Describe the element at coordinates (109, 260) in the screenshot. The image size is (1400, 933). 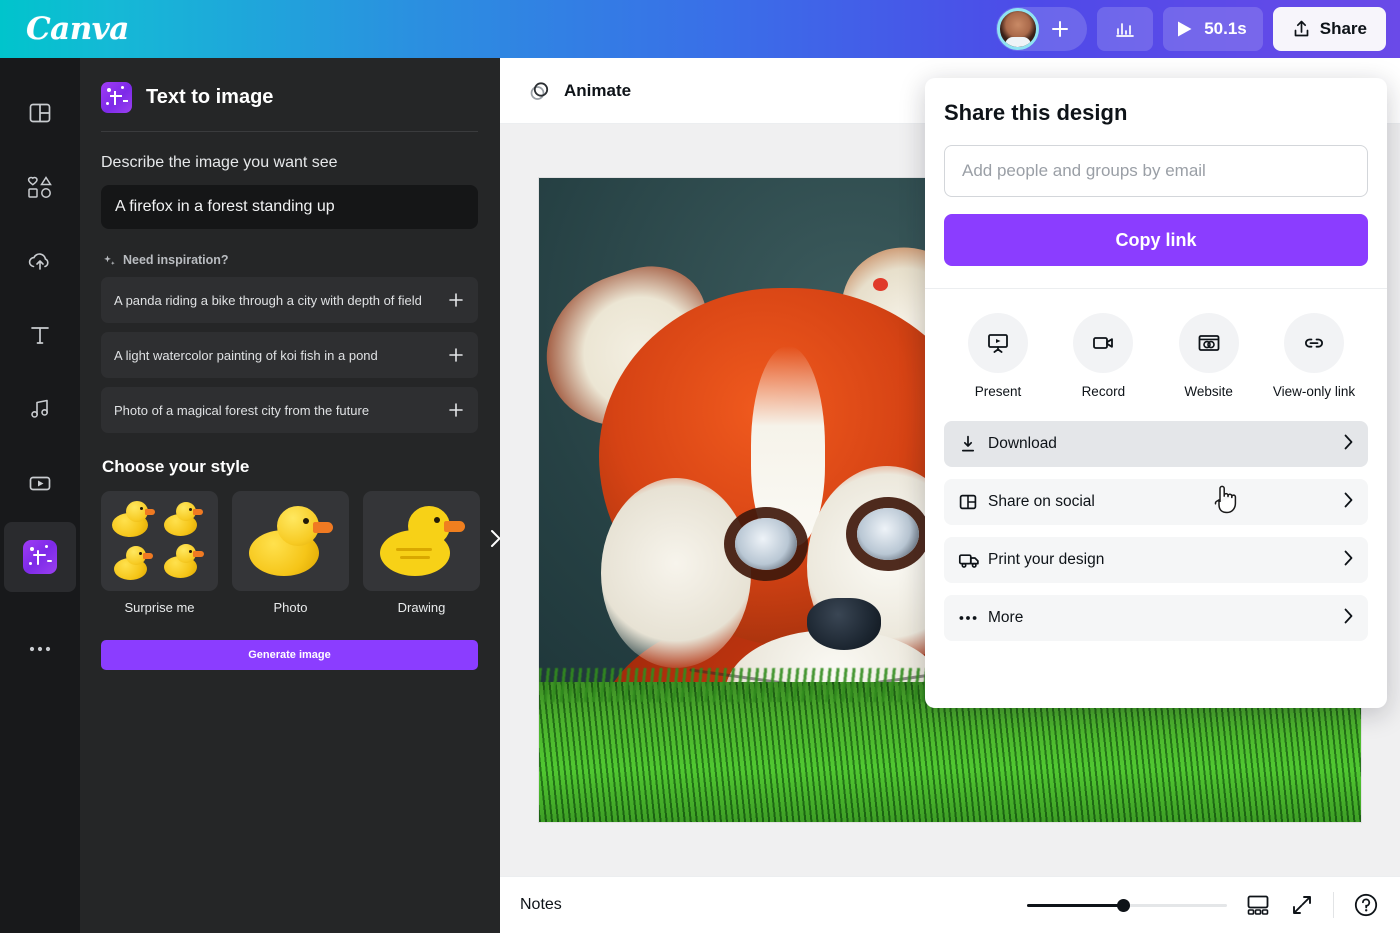
I see `sparkle-icon` at that location.